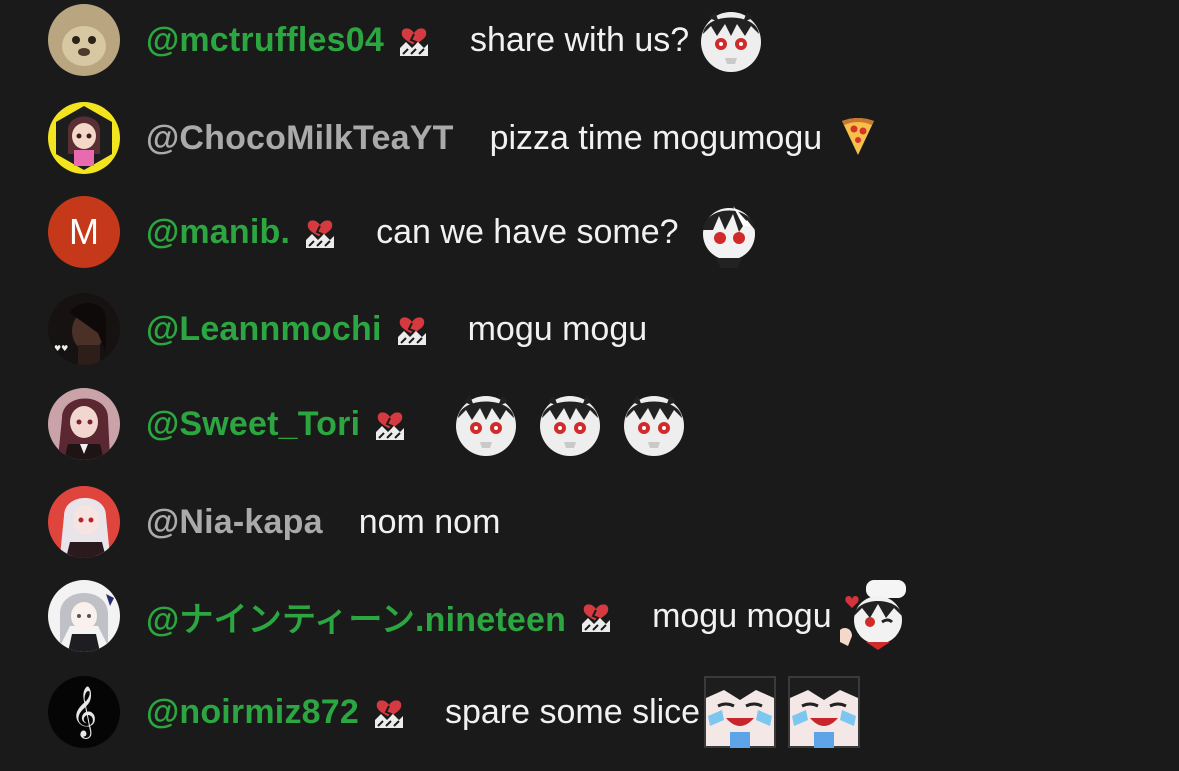 The height and width of the screenshot is (771, 1179). I want to click on avatar: ♥♥, so click(84, 329).